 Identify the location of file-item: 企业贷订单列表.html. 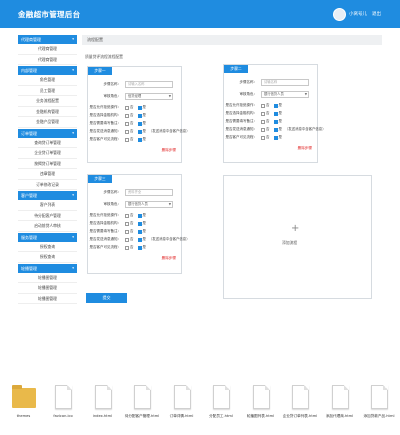
(300, 401).